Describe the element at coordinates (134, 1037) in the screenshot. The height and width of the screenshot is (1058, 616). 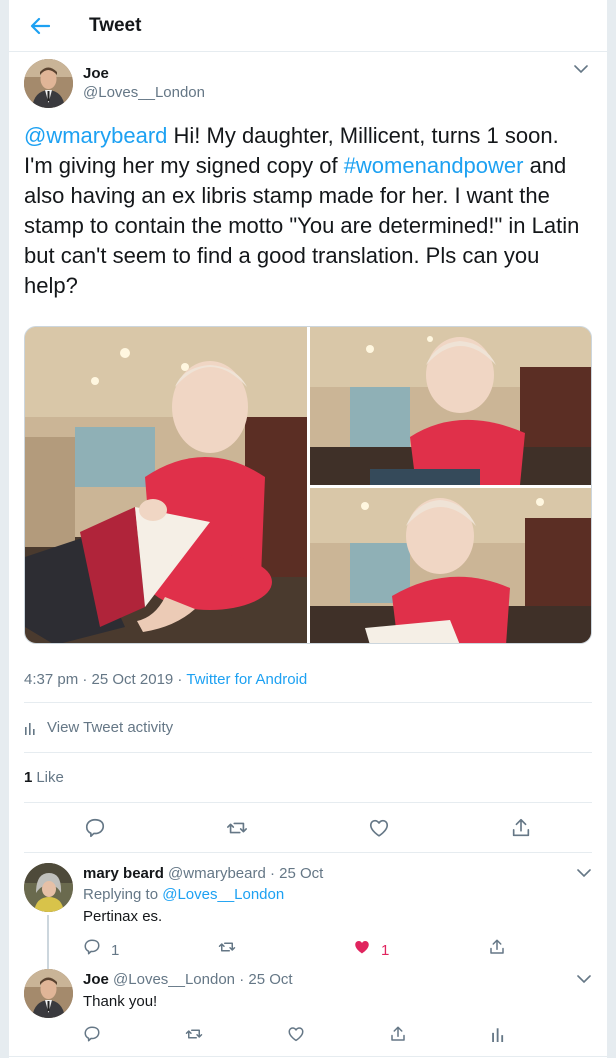
I see `reply-button` at that location.